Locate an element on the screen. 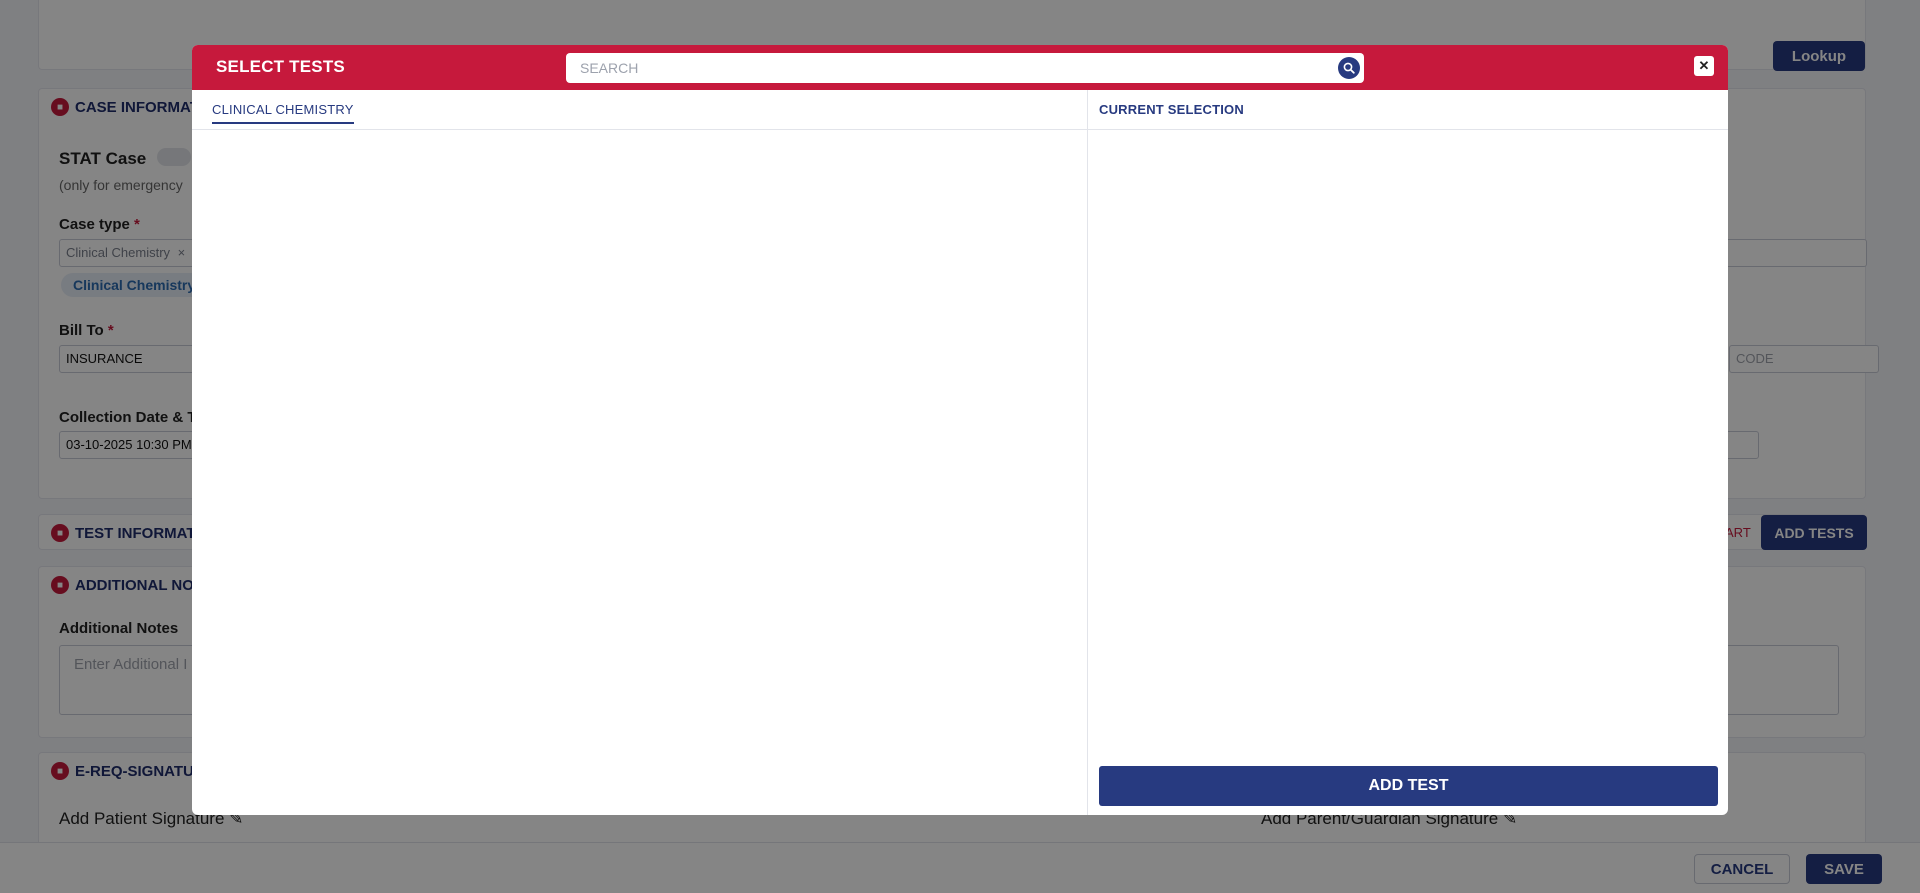 The width and height of the screenshot is (1920, 893). tab-clinical-chemistry: CLINICAL CHEMISTRY is located at coordinates (283, 113).